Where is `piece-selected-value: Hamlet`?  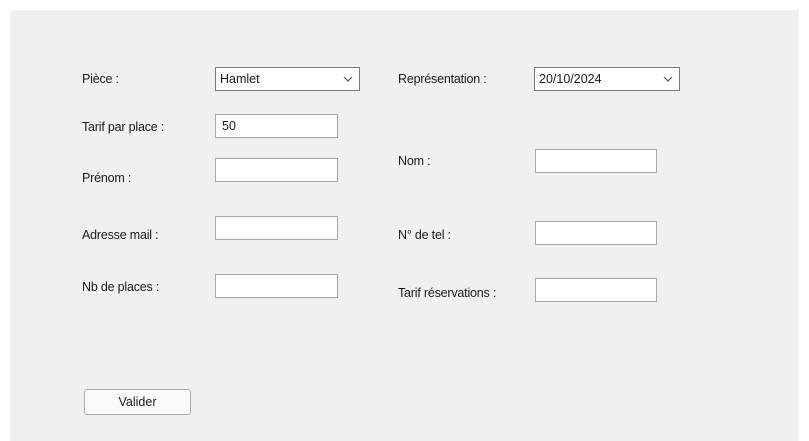
piece-selected-value: Hamlet is located at coordinates (240, 79).